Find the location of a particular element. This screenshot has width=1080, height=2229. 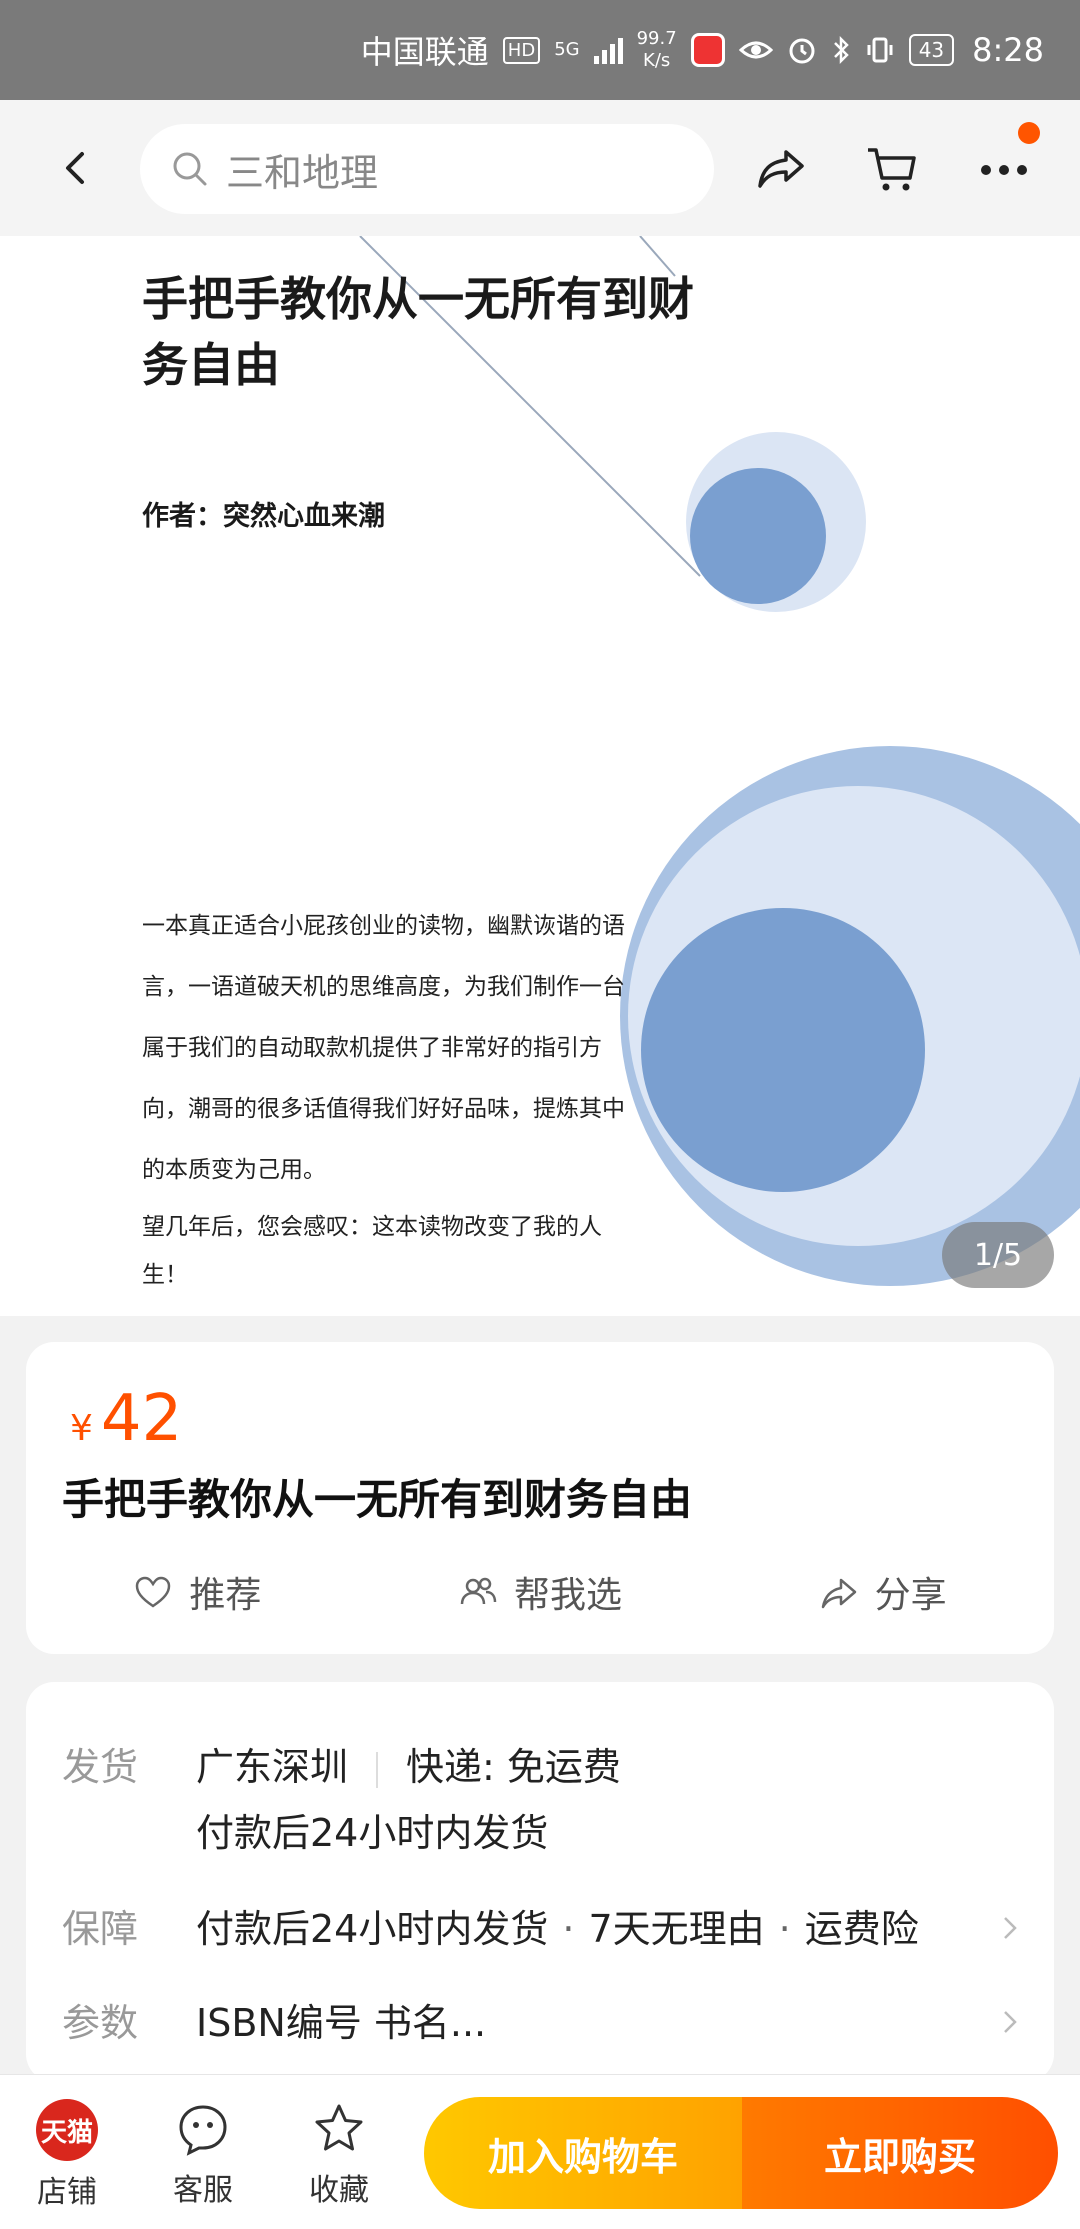

cart-icon is located at coordinates (892, 168).